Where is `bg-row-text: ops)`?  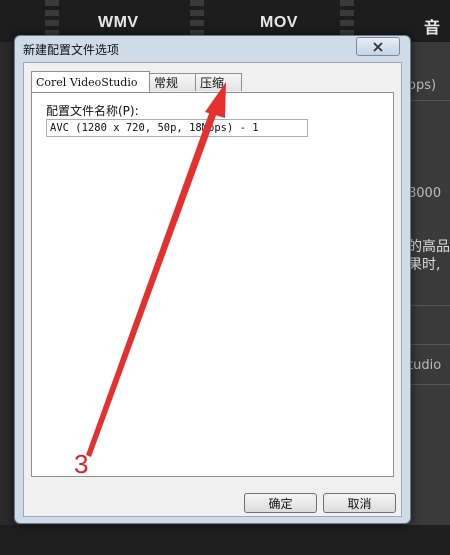 bg-row-text: ops) is located at coordinates (422, 85).